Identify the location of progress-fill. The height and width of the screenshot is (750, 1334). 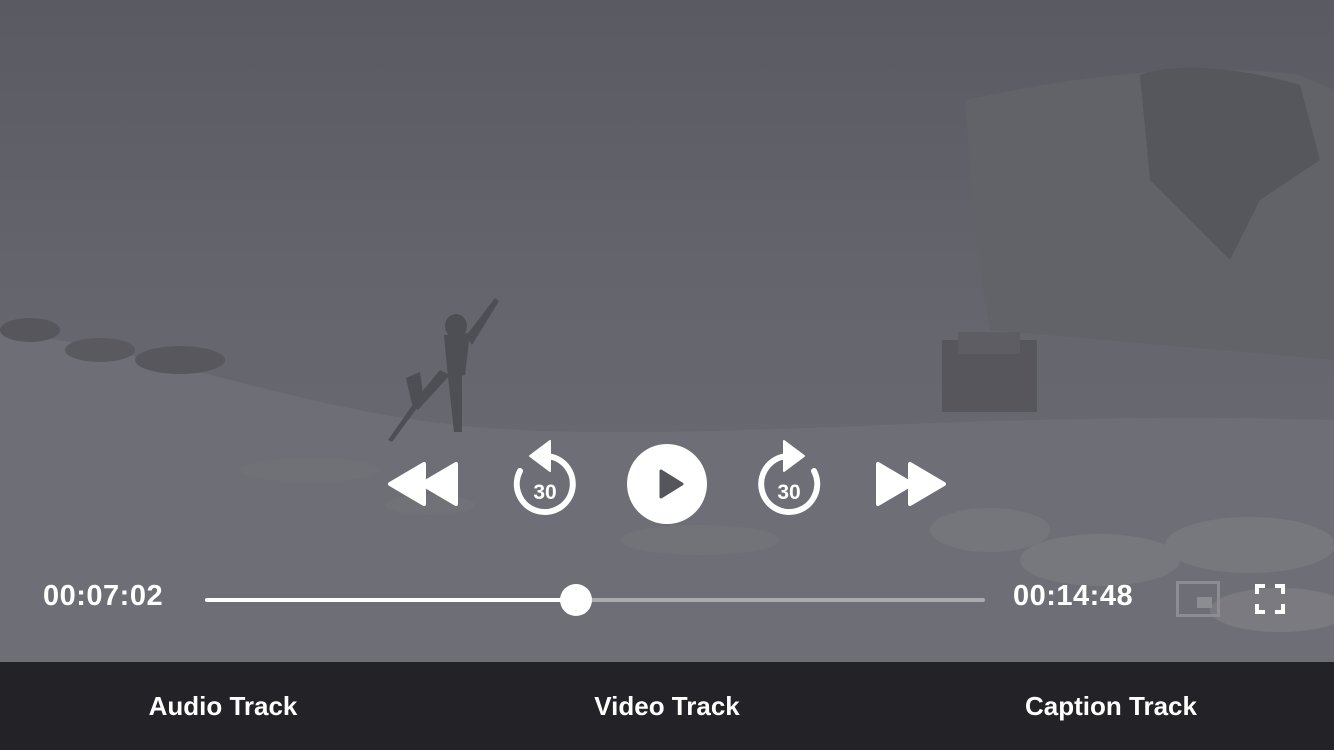
(390, 600).